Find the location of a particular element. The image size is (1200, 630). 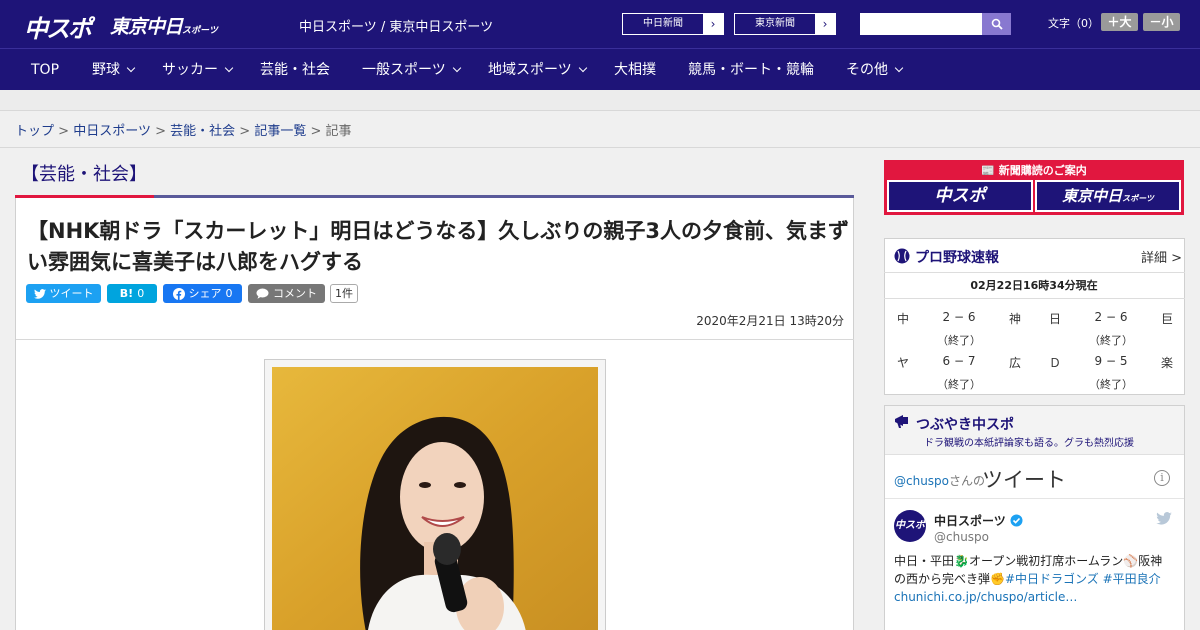

subscription-tokyo-logo: 東京中日スポーツ is located at coordinates (1108, 197).